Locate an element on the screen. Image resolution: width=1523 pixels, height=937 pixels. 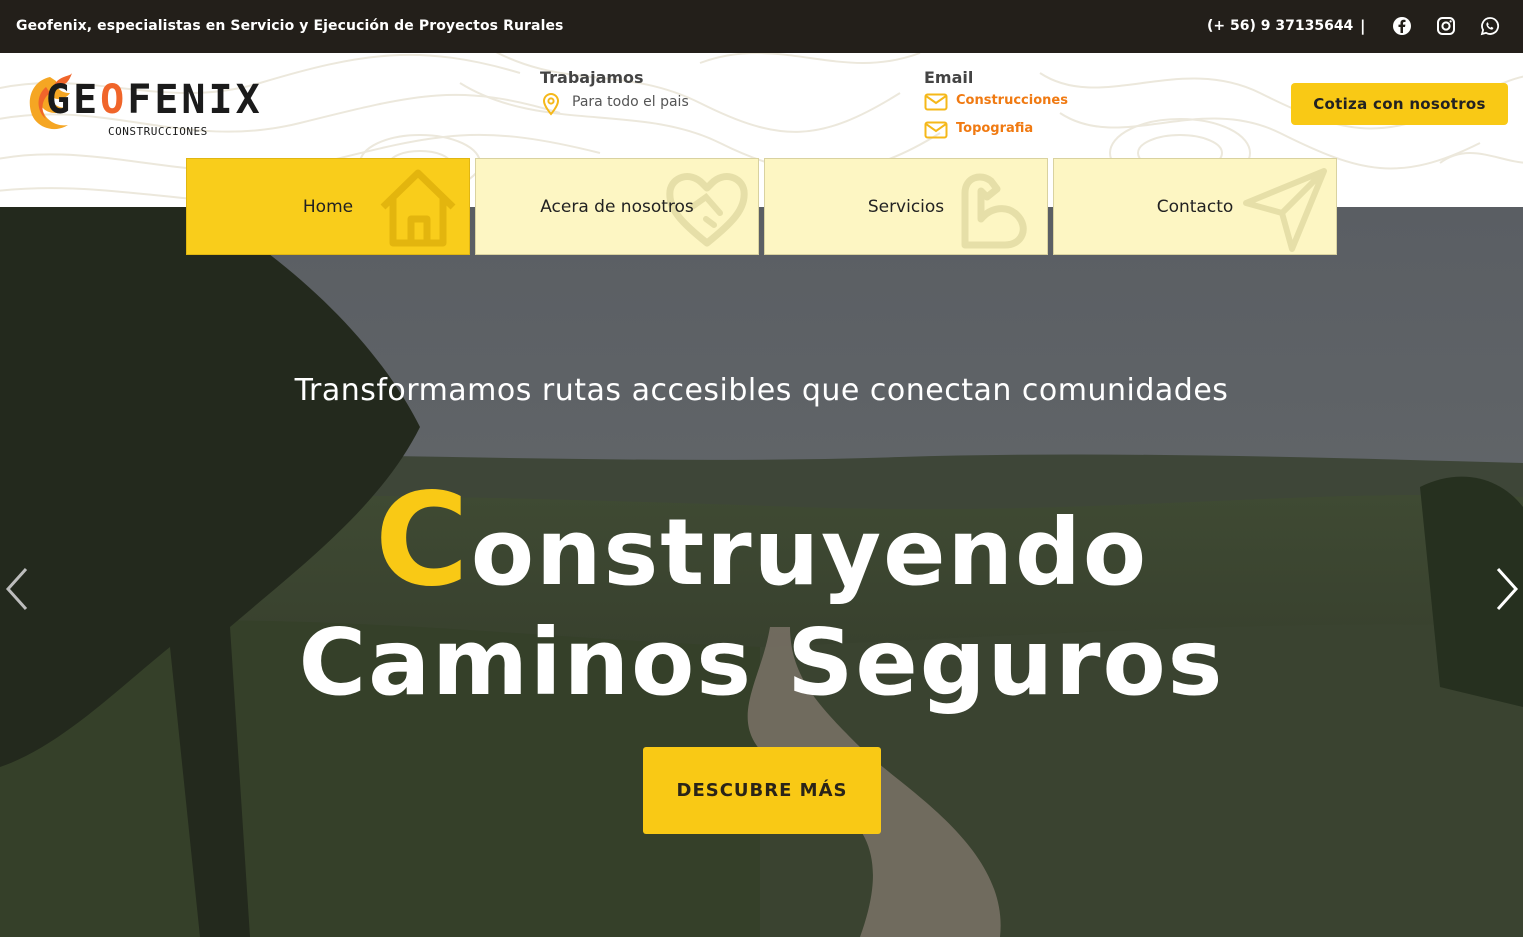
hero-title-line1: Construyendo is located at coordinates (761, 541).